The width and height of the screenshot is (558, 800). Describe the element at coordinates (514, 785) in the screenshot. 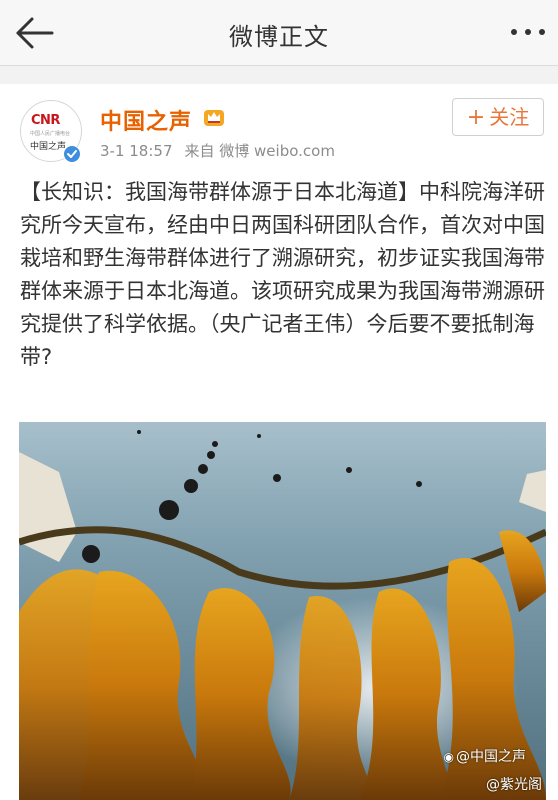

I see `image-watermark-secondary: @紫光阁` at that location.